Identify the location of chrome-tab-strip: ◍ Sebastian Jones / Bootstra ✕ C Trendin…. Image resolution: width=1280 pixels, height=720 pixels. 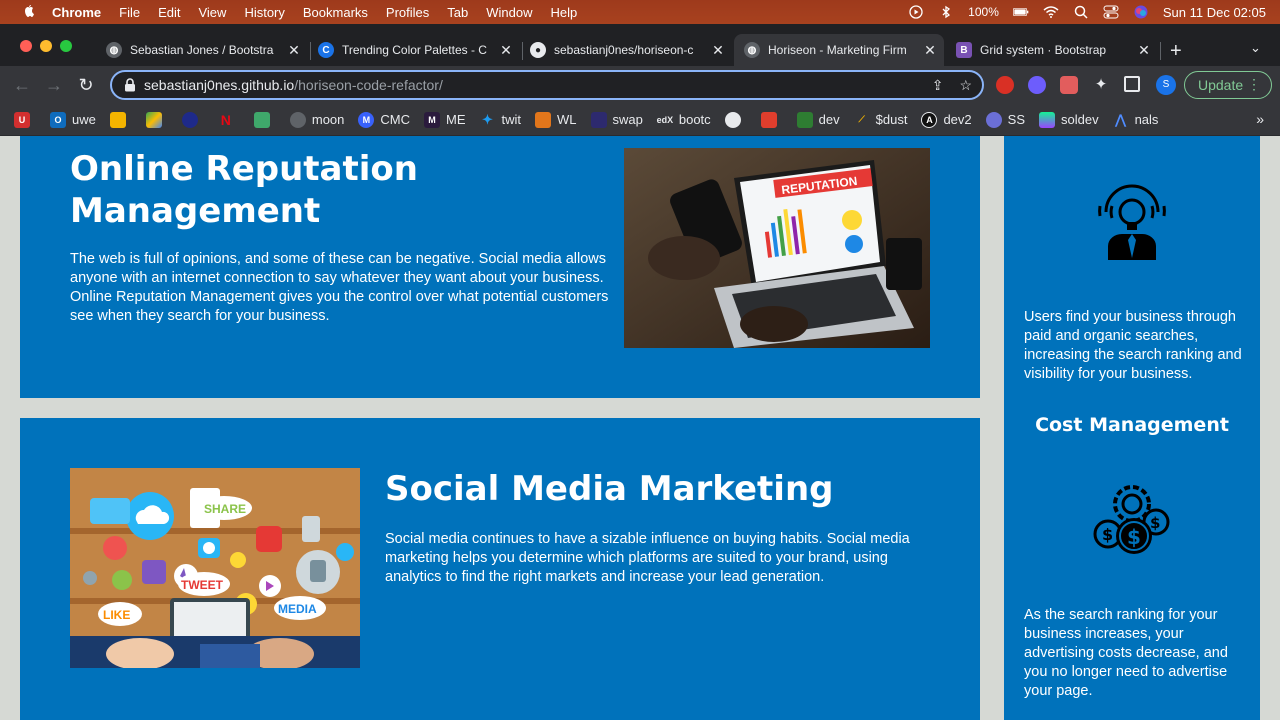
(640, 45).